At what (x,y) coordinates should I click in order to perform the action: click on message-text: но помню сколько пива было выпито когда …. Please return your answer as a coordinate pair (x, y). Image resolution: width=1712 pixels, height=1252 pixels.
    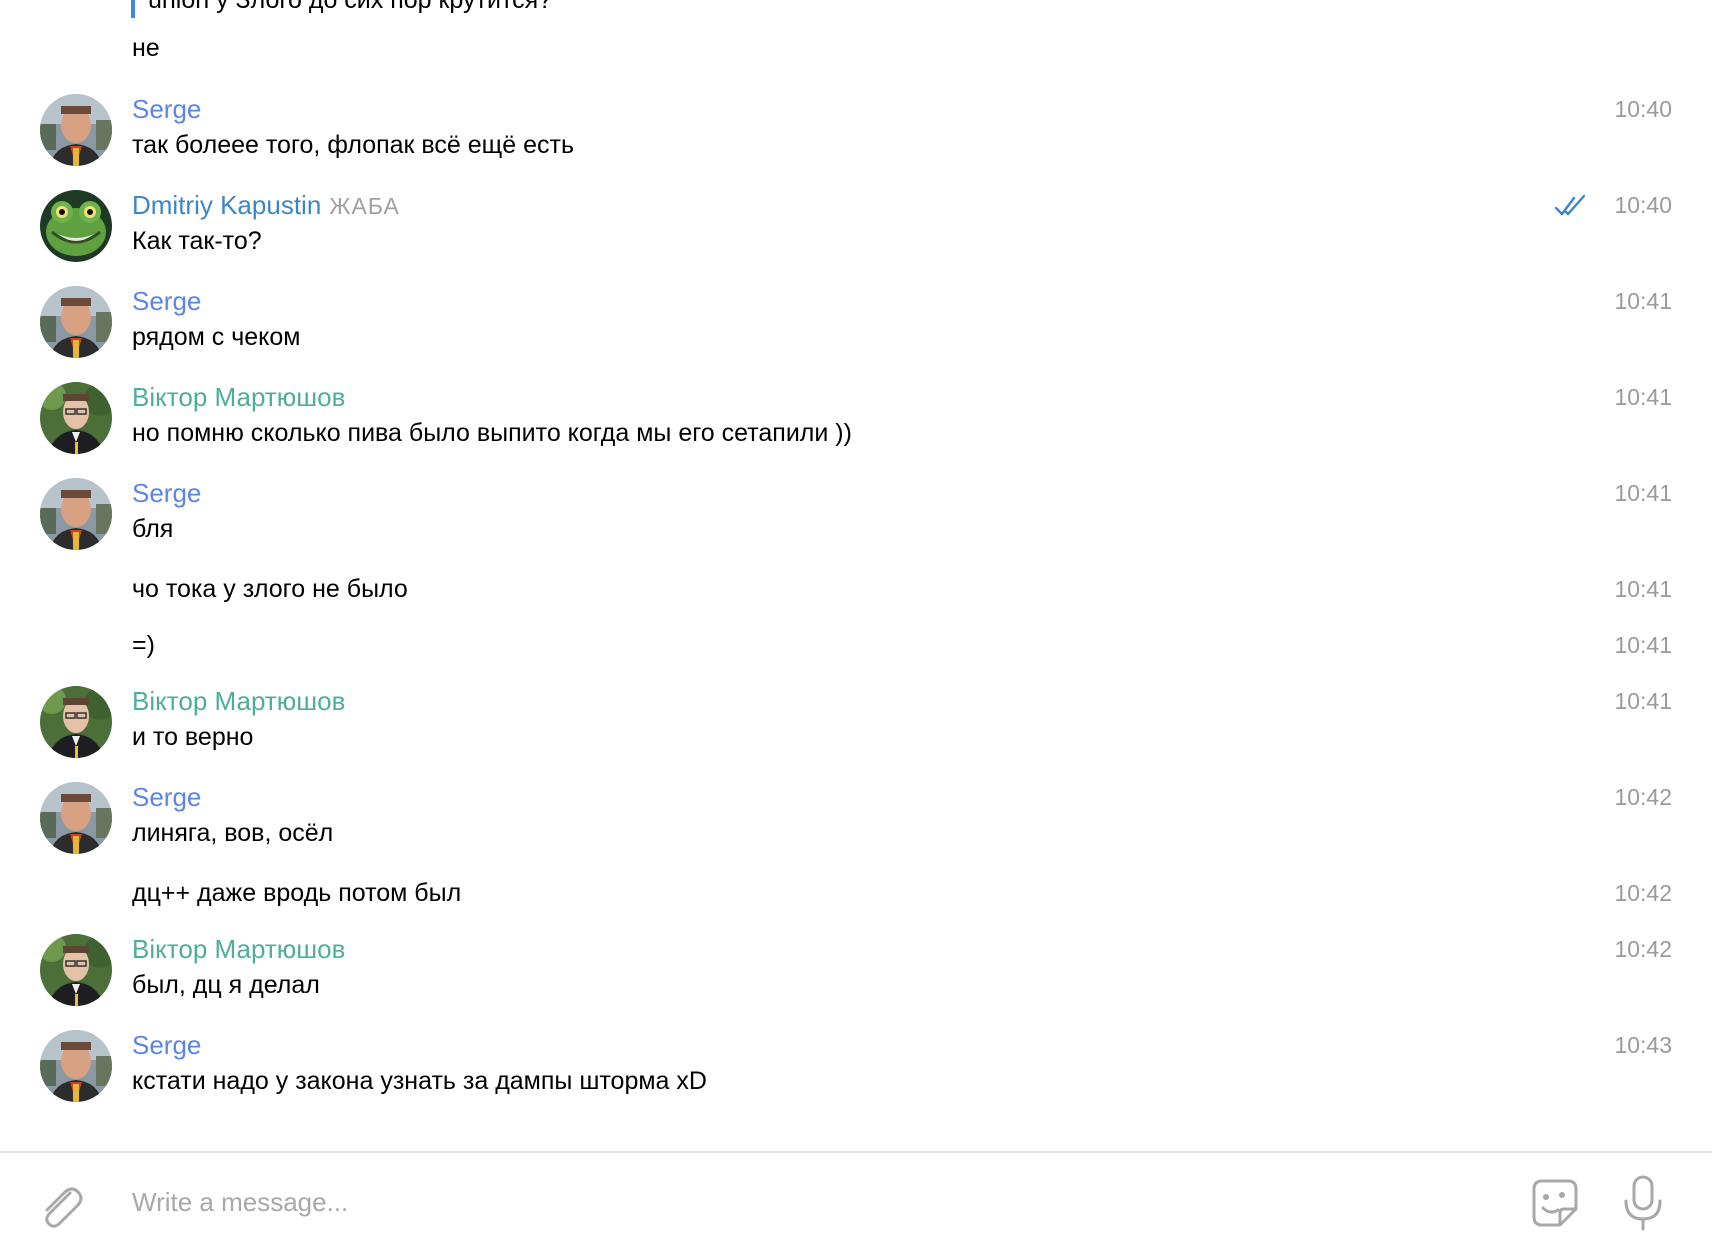
    Looking at the image, I should click on (492, 433).